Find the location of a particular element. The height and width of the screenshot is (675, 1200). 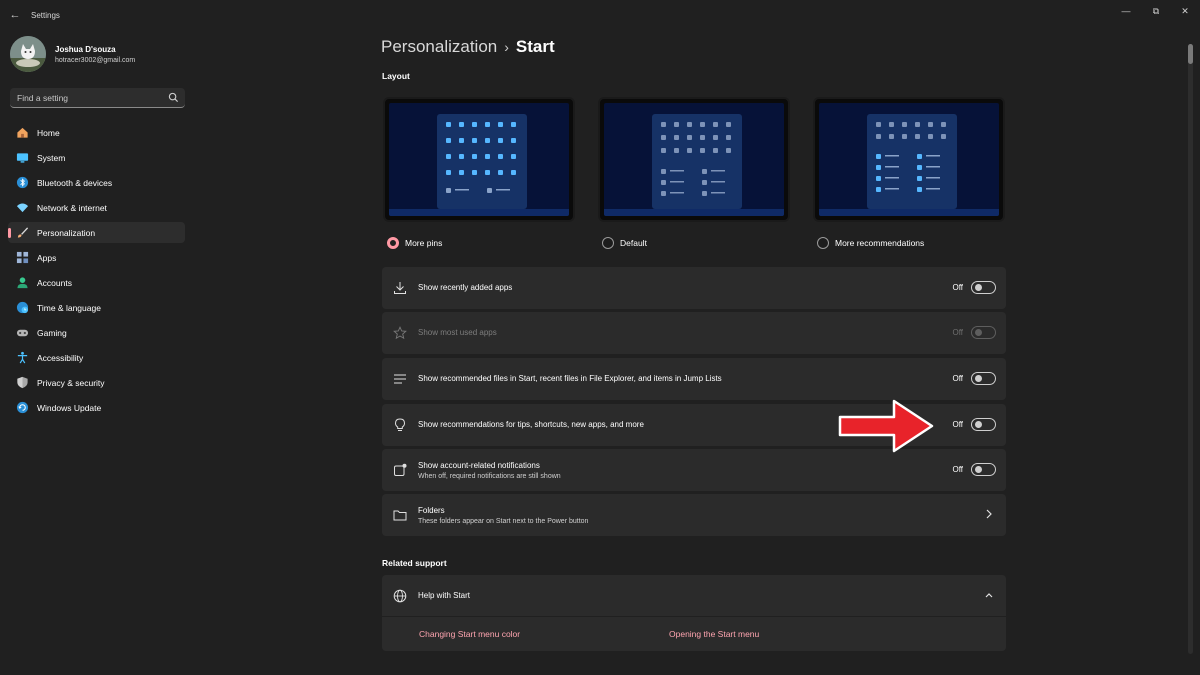

setting-title: Show recently added apps is located at coordinates (465, 287).